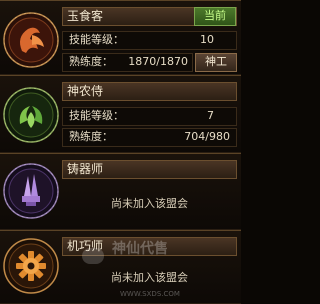 This screenshot has width=320, height=304. I want to click on profession-name-bar: 神农侍, so click(149, 91).